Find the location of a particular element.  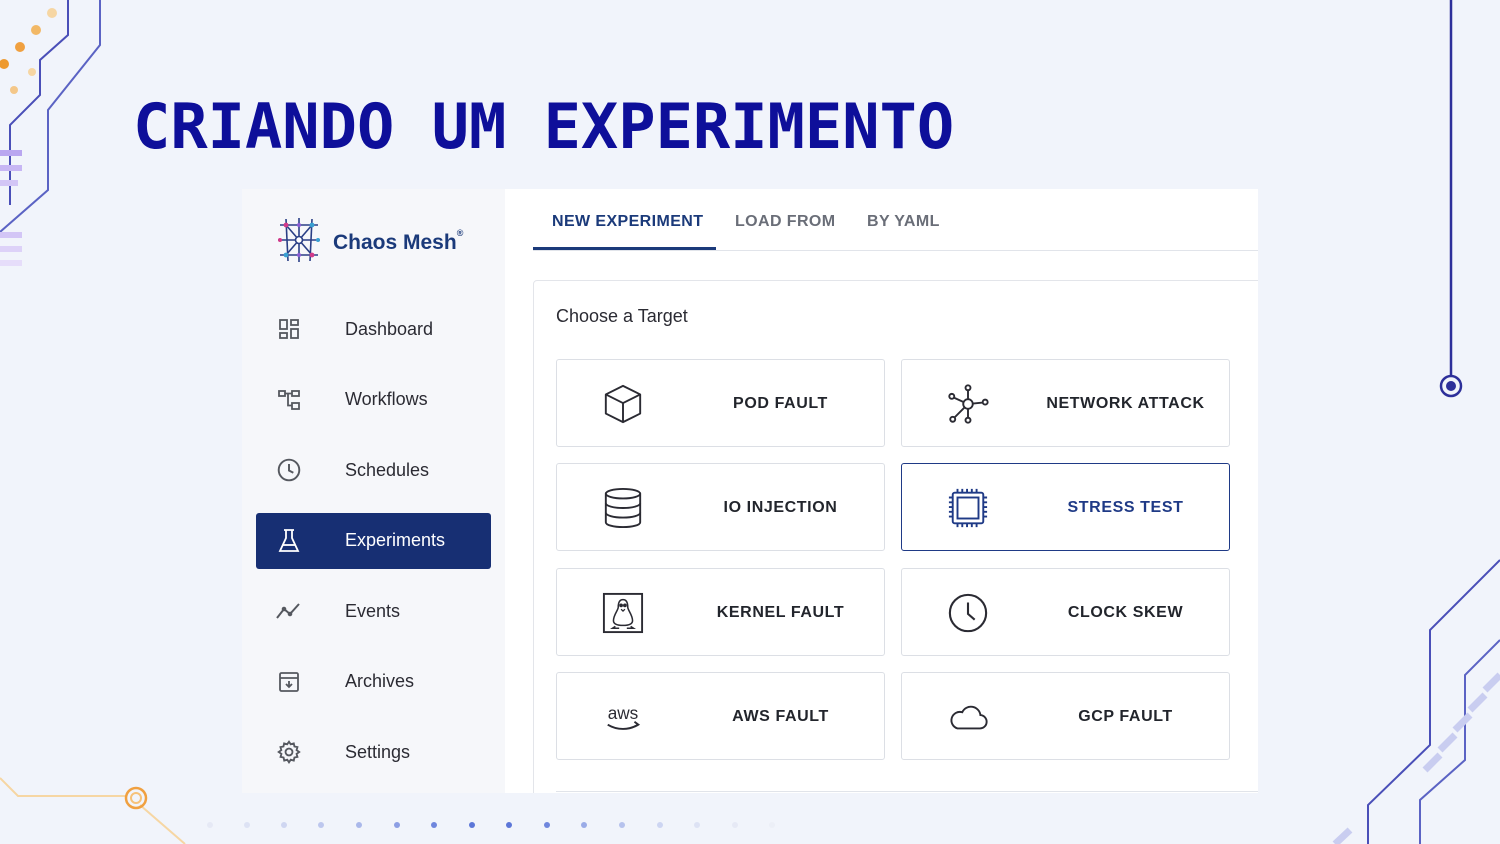

sidebar-item-label: Events is located at coordinates (373, 610).